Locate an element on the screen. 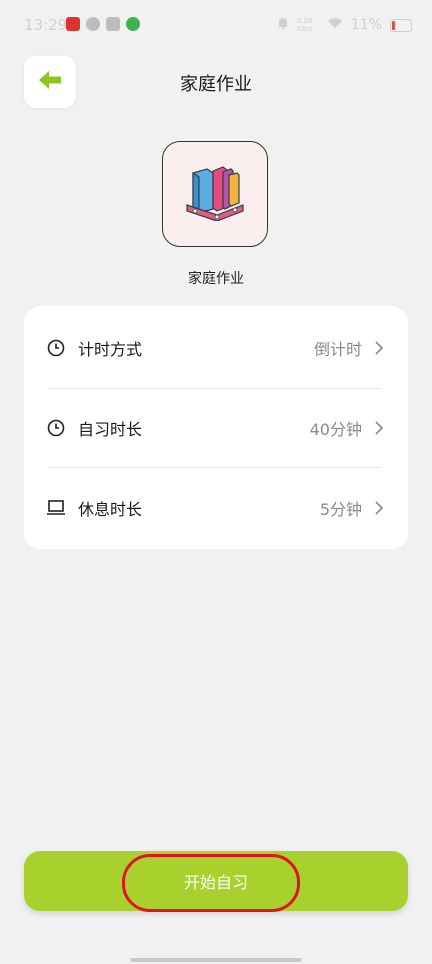 This screenshot has height=964, width=432. status-bar: 13:29 0.20 KB/s 11% is located at coordinates (216, 26).